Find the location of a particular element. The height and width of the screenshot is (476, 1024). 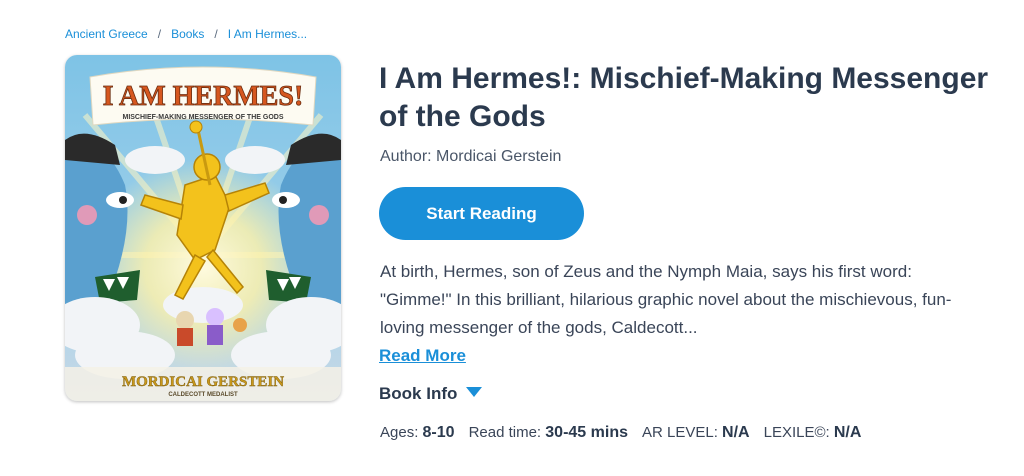

ages-meta: Ages: 8-10 is located at coordinates (417, 433).